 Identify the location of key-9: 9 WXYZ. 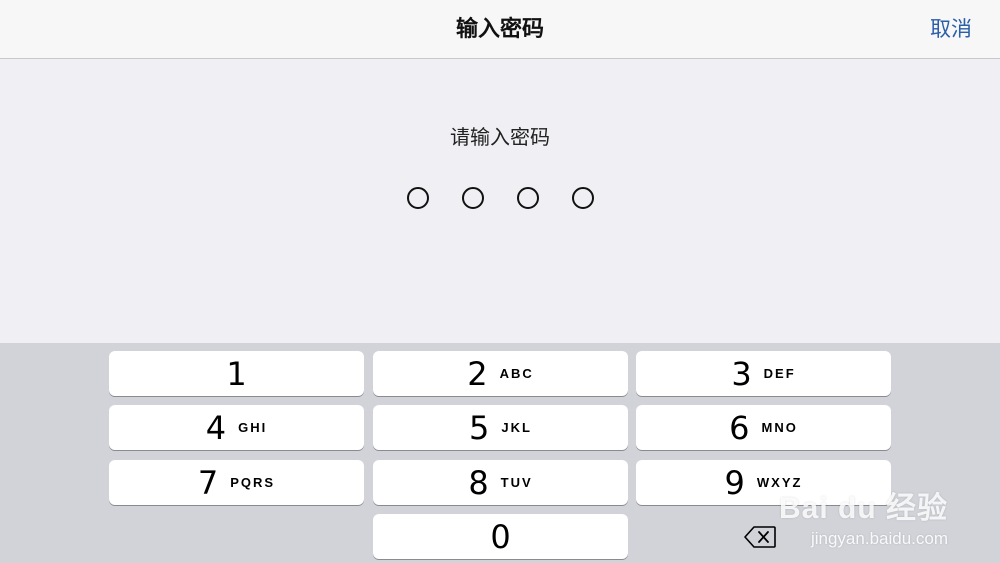
(763, 482).